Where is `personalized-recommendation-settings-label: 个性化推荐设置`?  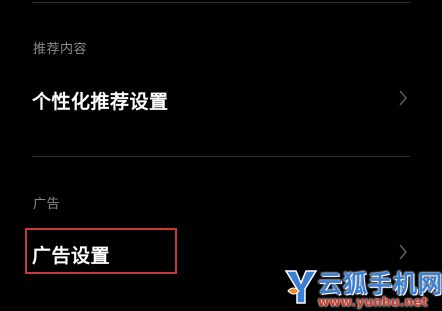 personalized-recommendation-settings-label: 个性化推荐设置 is located at coordinates (100, 102).